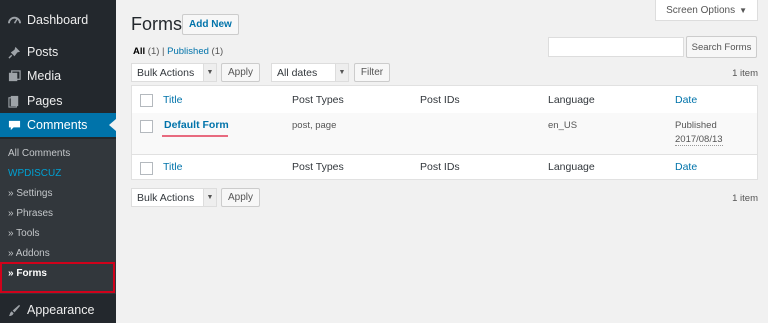 The width and height of the screenshot is (768, 323). What do you see at coordinates (29, 253) in the screenshot?
I see `submenu-addons: » Addons` at bounding box center [29, 253].